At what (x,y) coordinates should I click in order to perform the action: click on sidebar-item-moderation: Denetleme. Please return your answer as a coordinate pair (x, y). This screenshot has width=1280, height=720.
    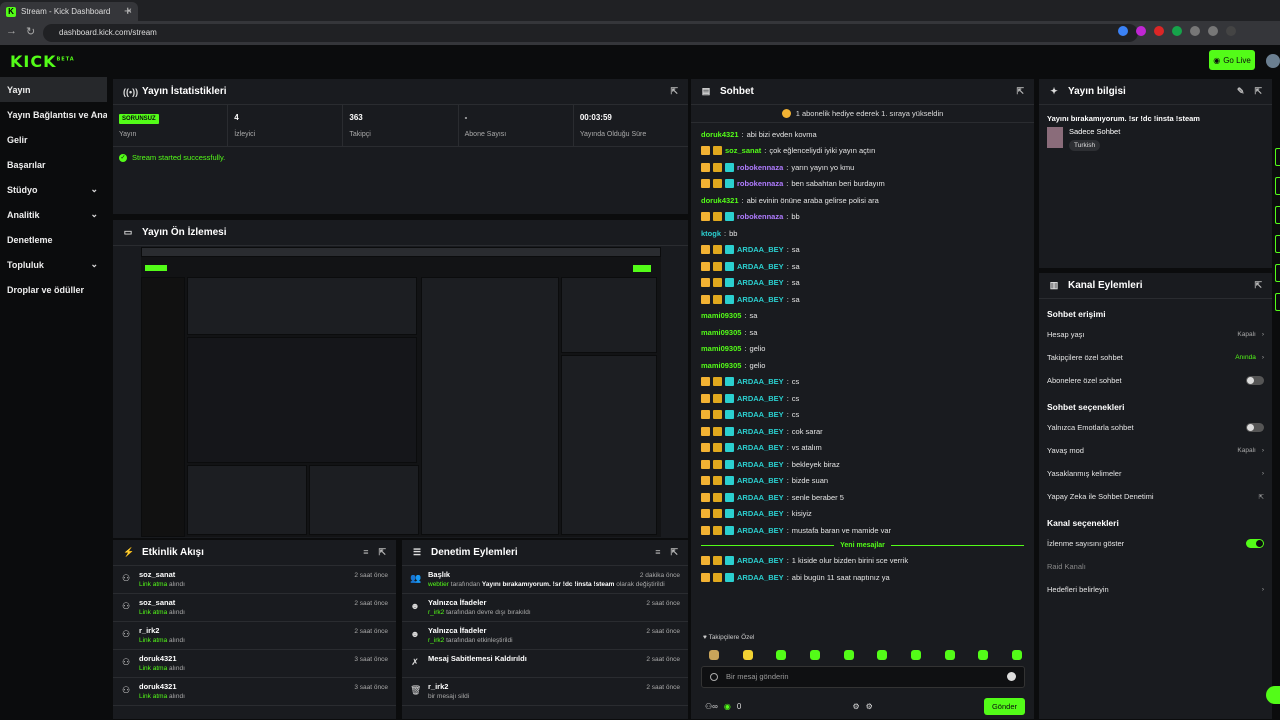
    Looking at the image, I should click on (53, 239).